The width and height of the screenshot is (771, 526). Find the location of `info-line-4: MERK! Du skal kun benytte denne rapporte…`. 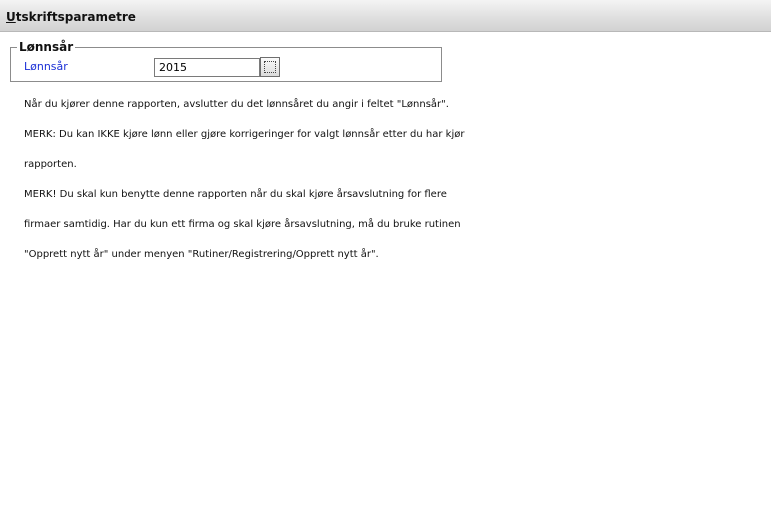

info-line-4: MERK! Du skal kun benytte denne rapporte… is located at coordinates (235, 194).